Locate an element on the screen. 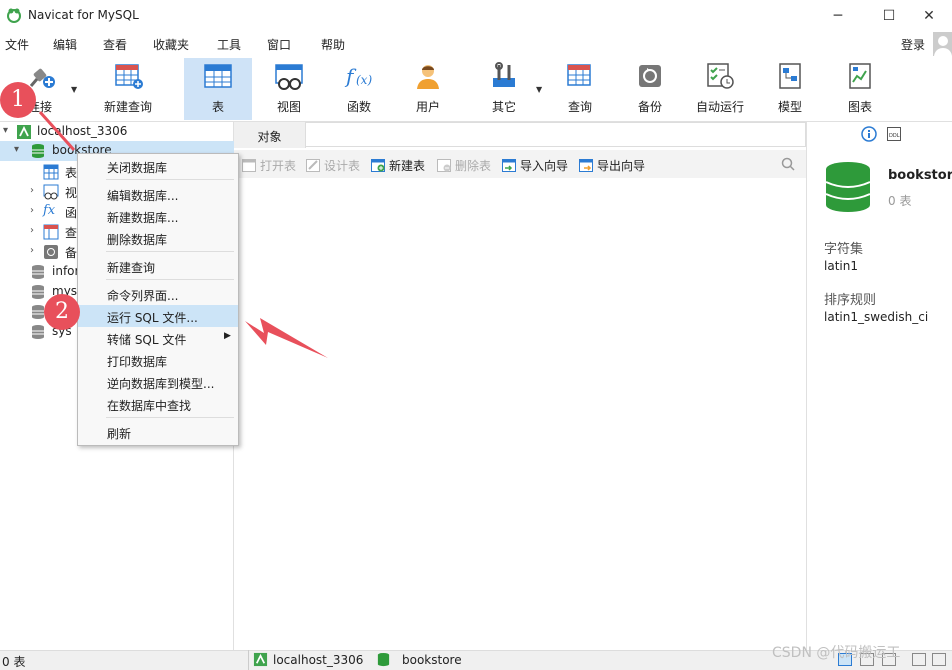  arrow-two-head is located at coordinates (286, 338).